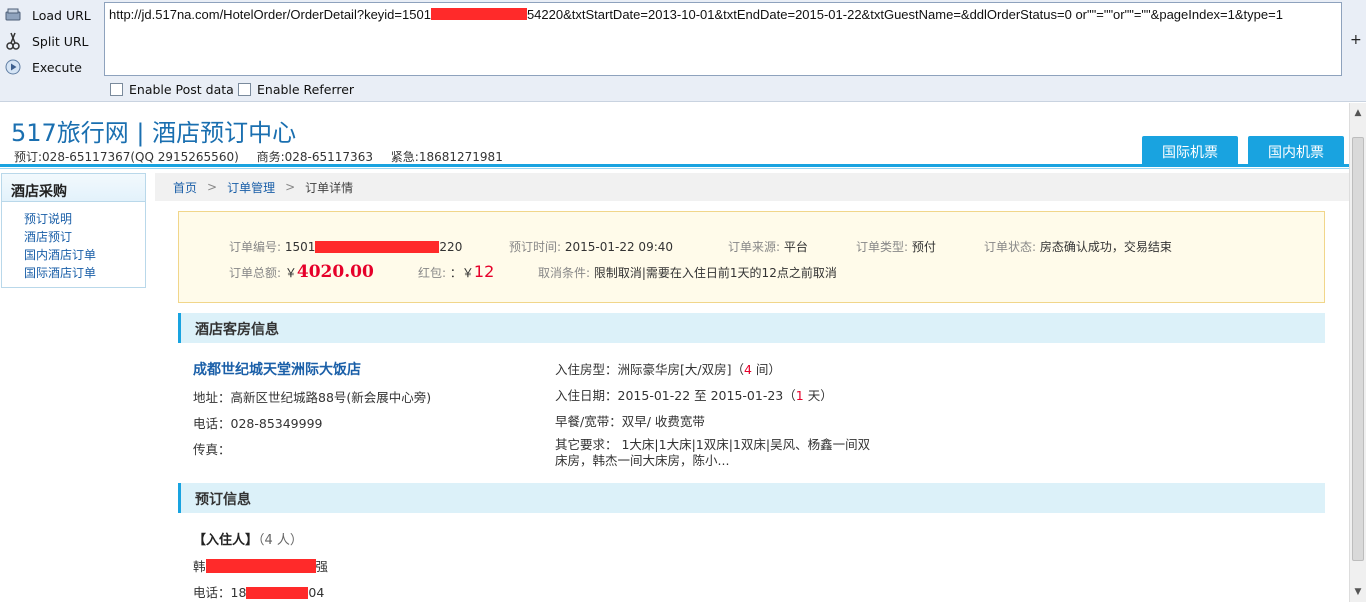 The width and height of the screenshot is (1366, 602). I want to click on room-count: 4, so click(747, 369).